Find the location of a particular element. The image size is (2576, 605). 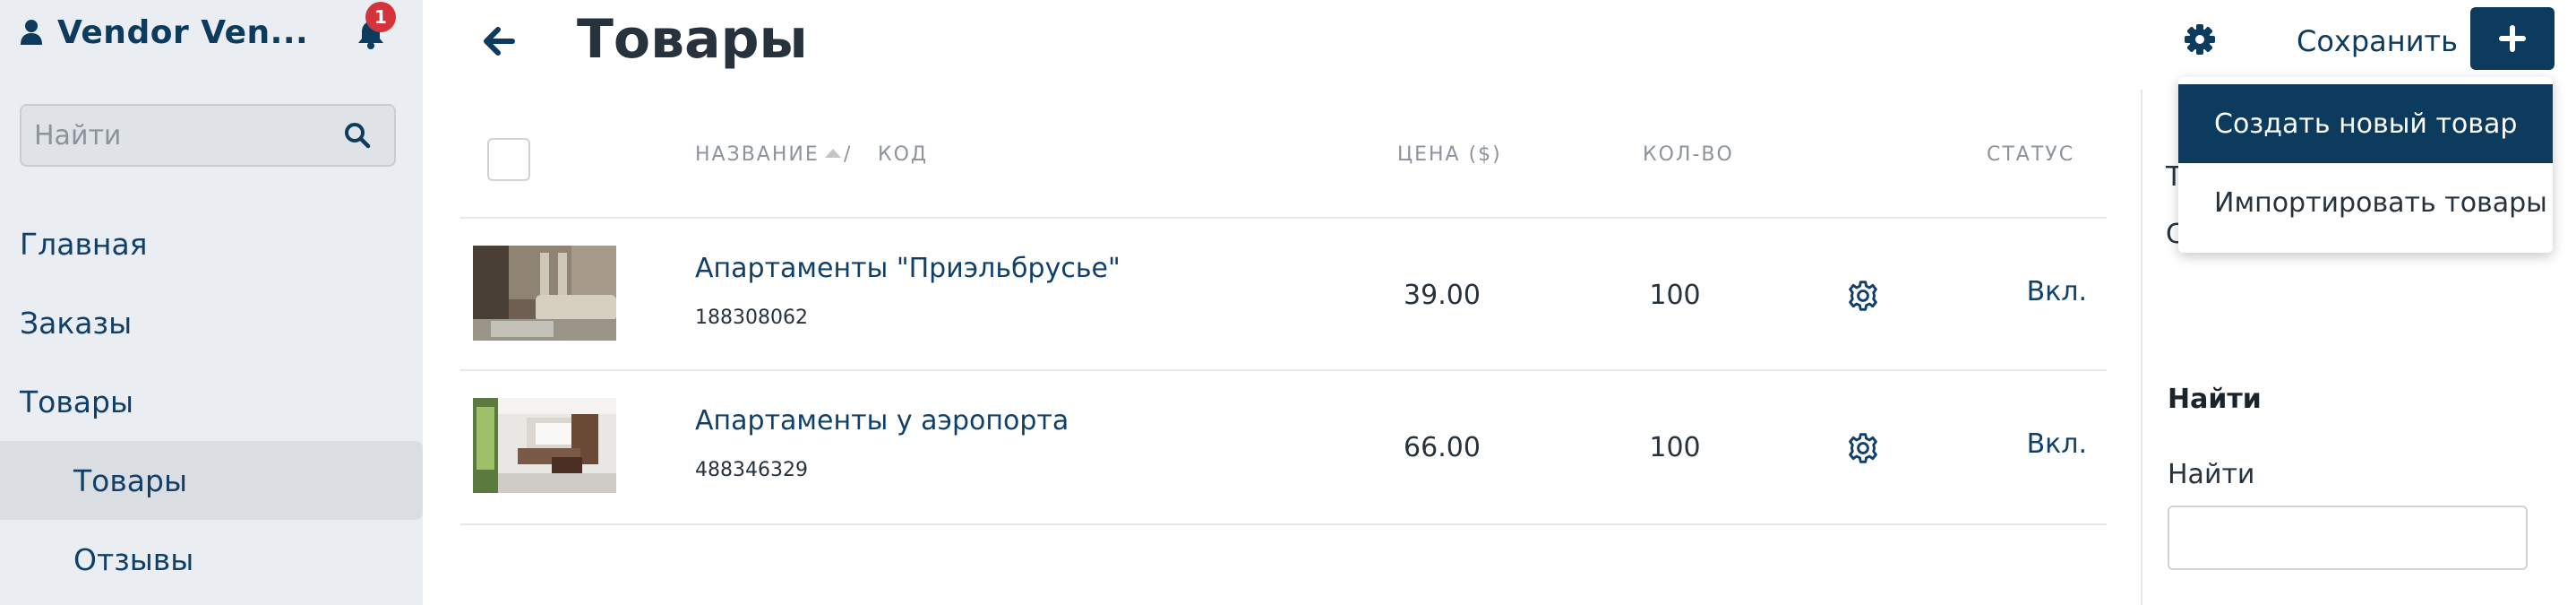

filter-heading: Найти is located at coordinates (2215, 399).